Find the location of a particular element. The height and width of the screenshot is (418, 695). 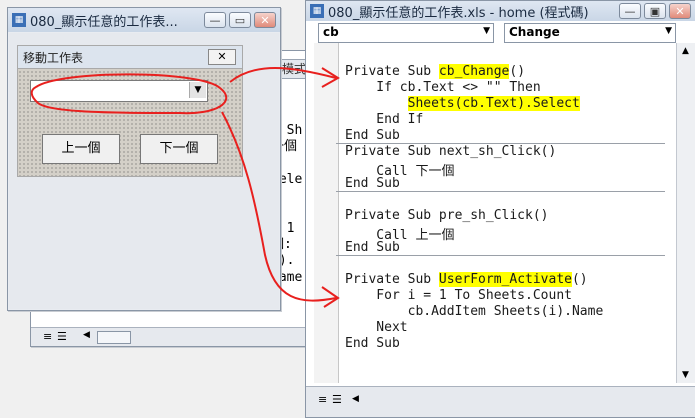

code-line: Private Sub cb_Change() is located at coordinates (435, 71).